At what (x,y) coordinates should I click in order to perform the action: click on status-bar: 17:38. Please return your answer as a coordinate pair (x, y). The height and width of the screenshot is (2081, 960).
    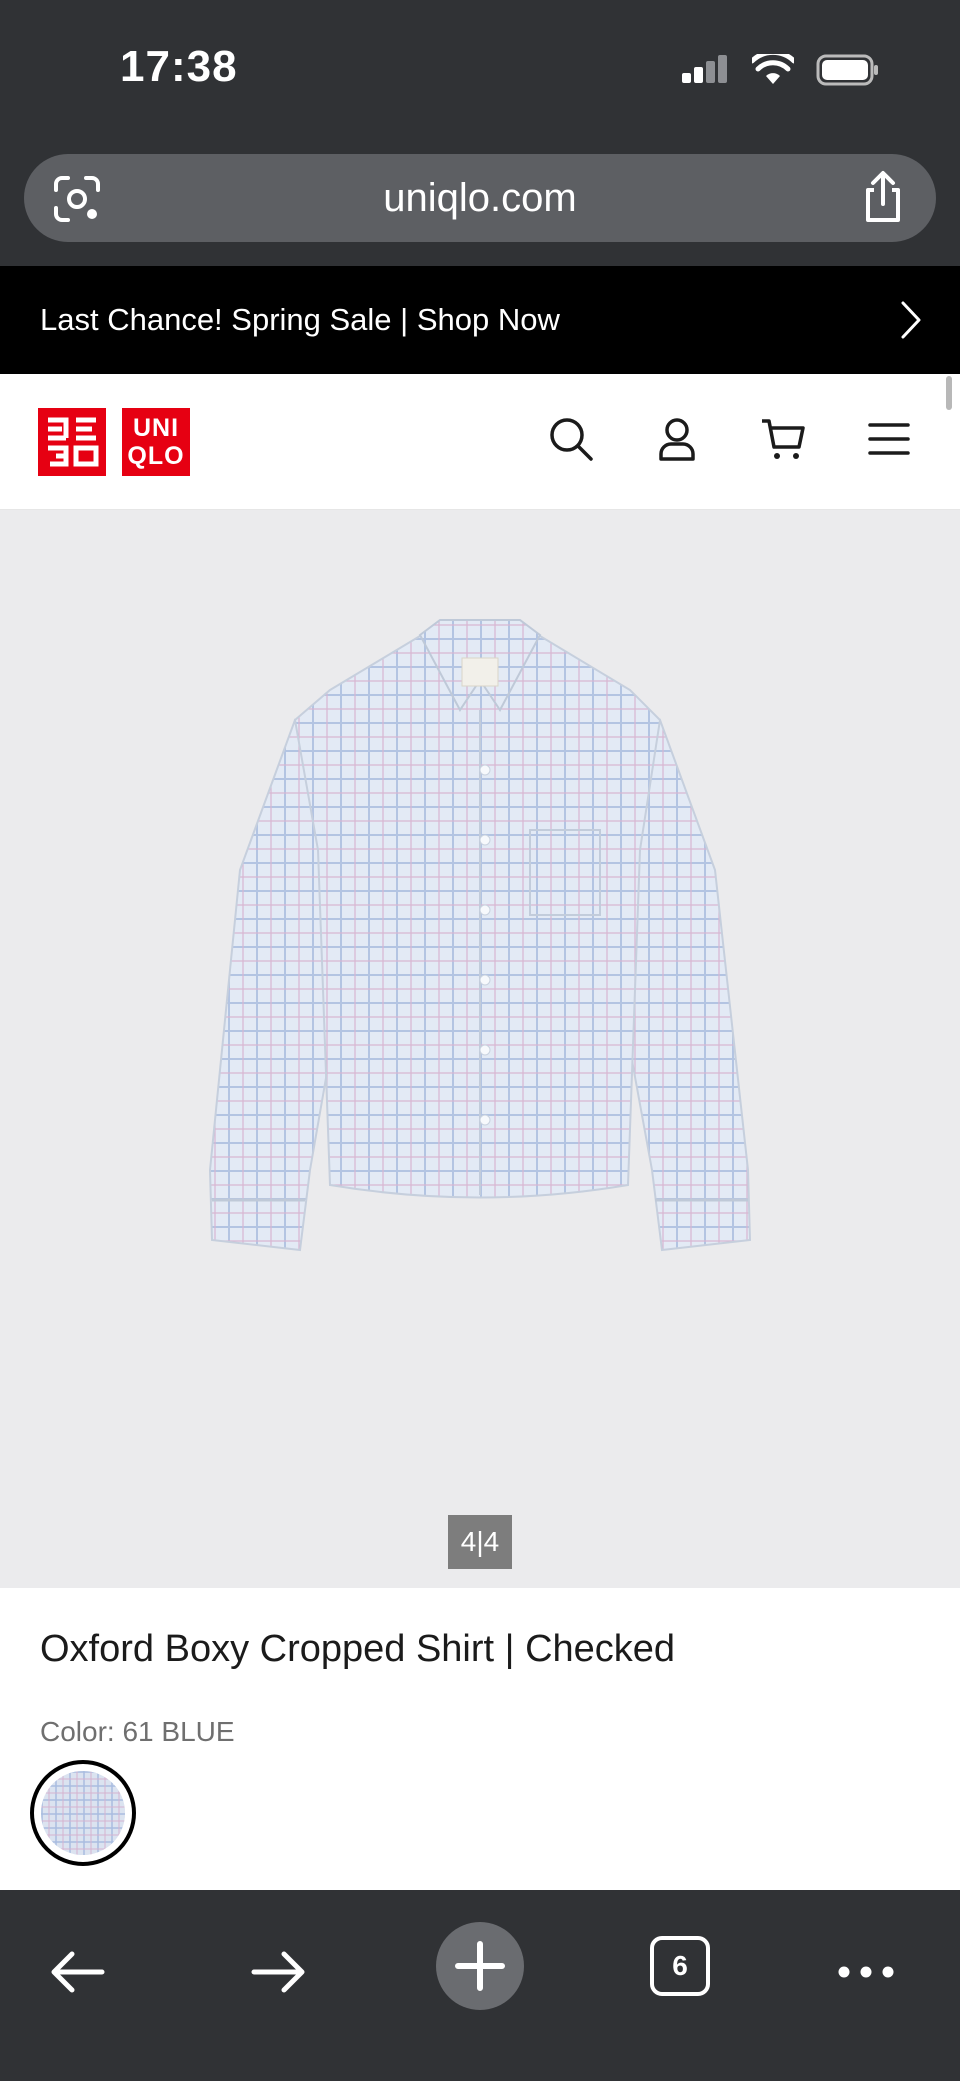
    Looking at the image, I should click on (480, 70).